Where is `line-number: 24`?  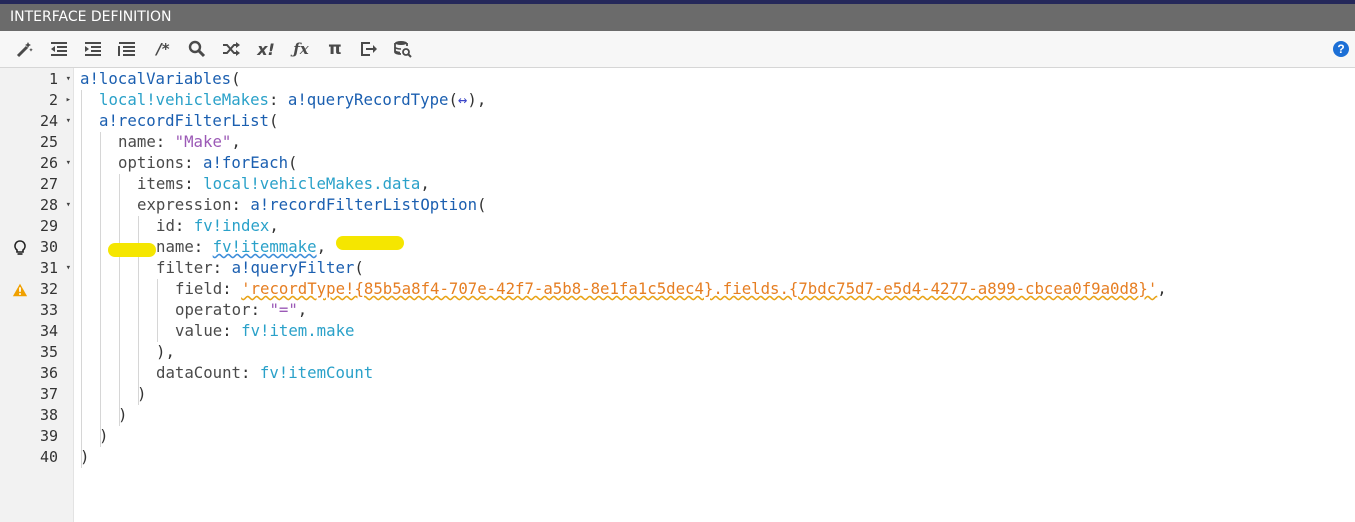 line-number: 24 is located at coordinates (48, 121).